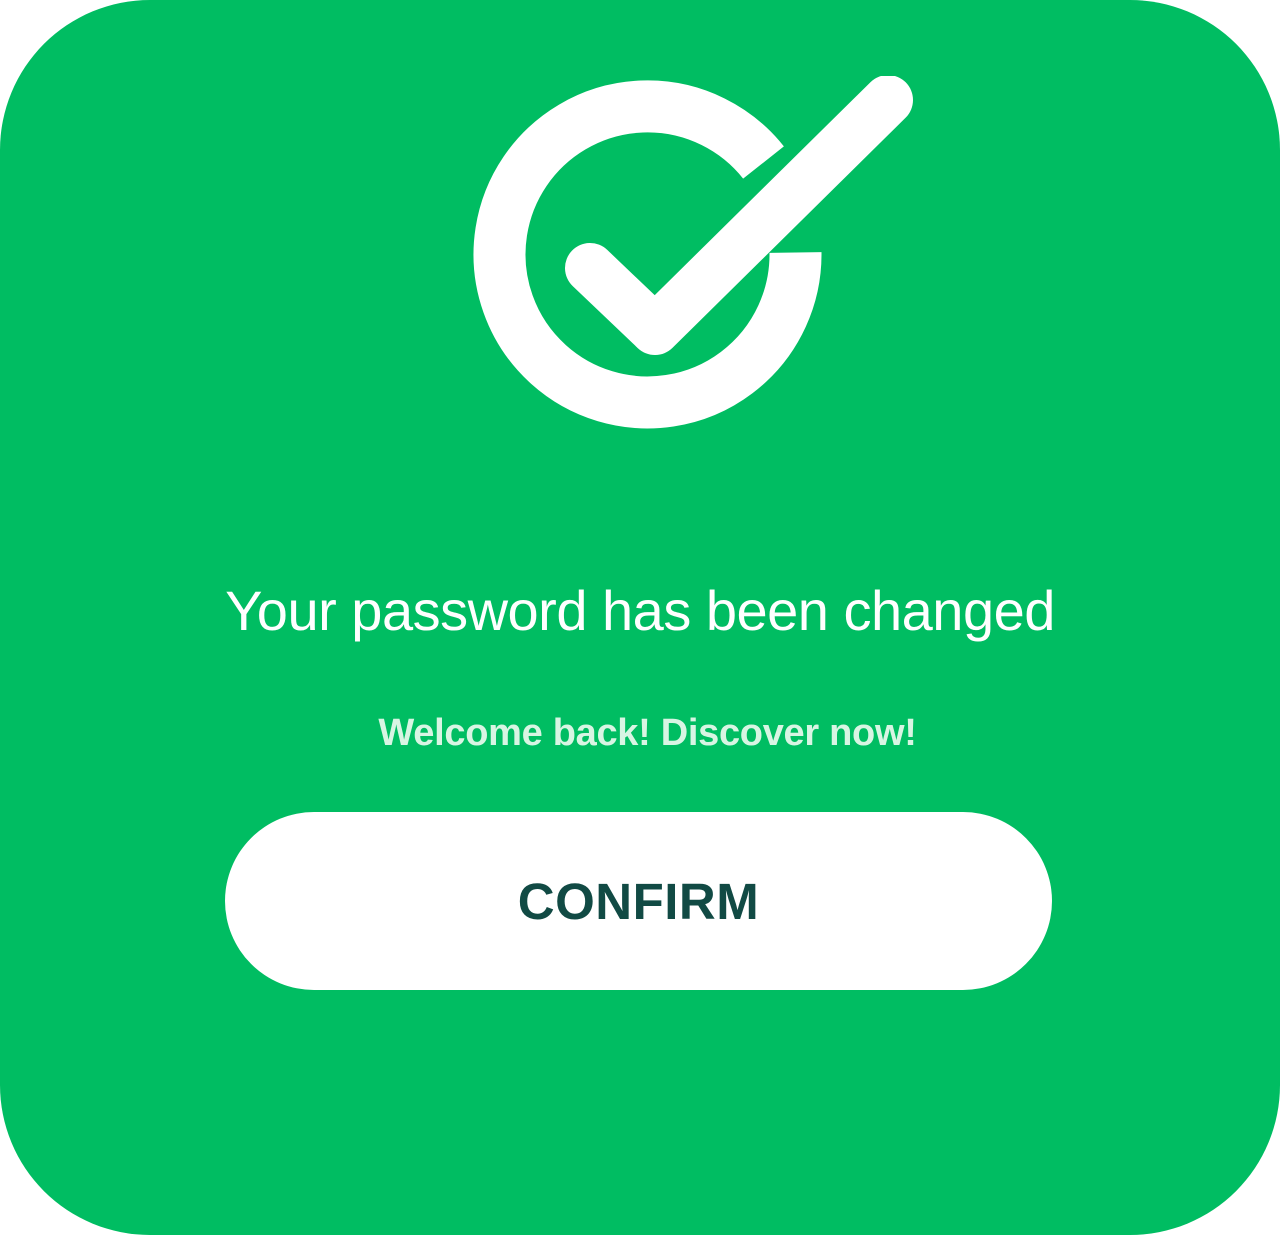 This screenshot has height=1235, width=1280. Describe the element at coordinates (640, 610) in the screenshot. I see `dialog-title: Your password has been changed` at that location.